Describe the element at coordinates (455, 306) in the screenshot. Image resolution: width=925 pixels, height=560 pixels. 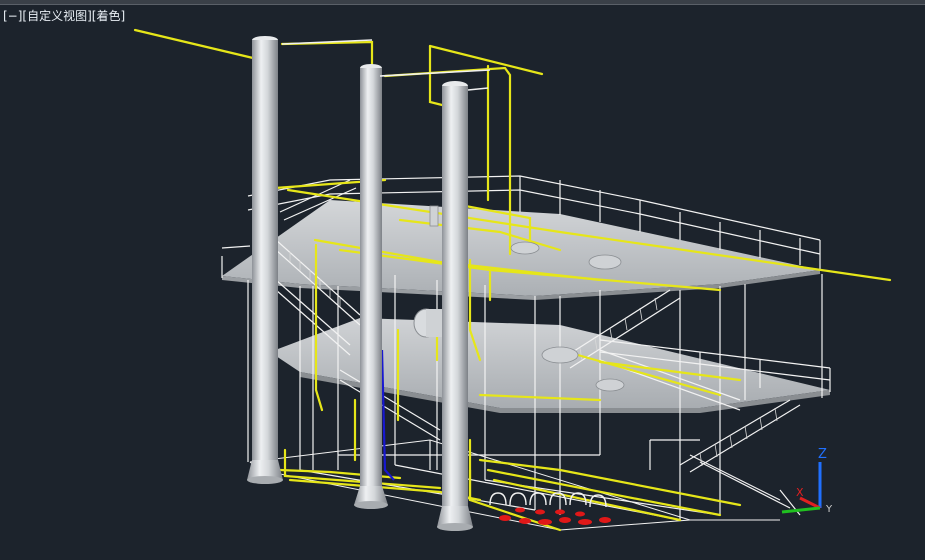
I see `column-right` at that location.